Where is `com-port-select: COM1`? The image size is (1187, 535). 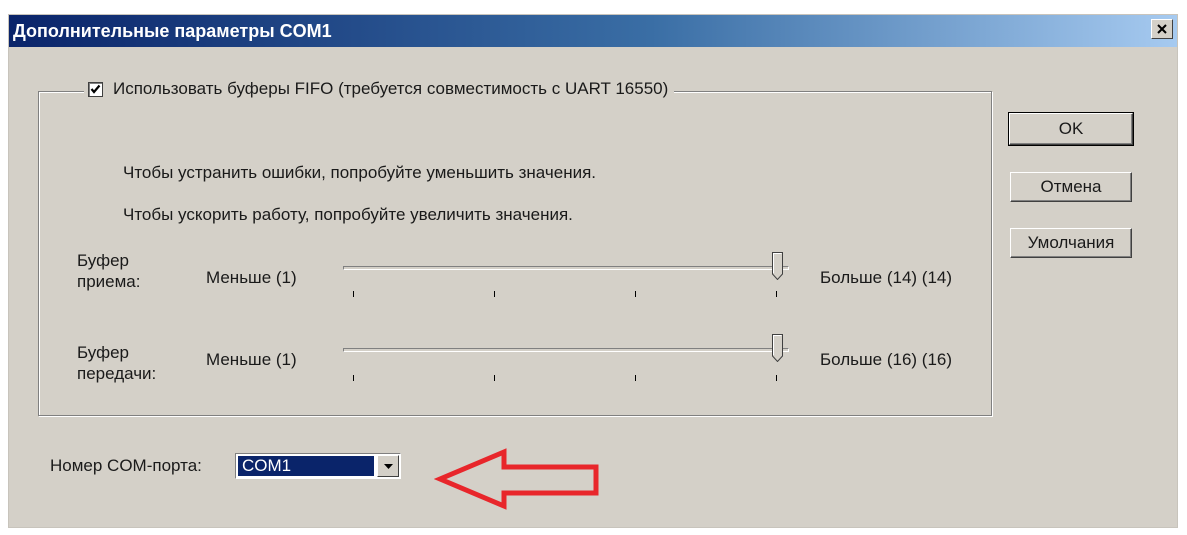
com-port-select: COM1 is located at coordinates (318, 466).